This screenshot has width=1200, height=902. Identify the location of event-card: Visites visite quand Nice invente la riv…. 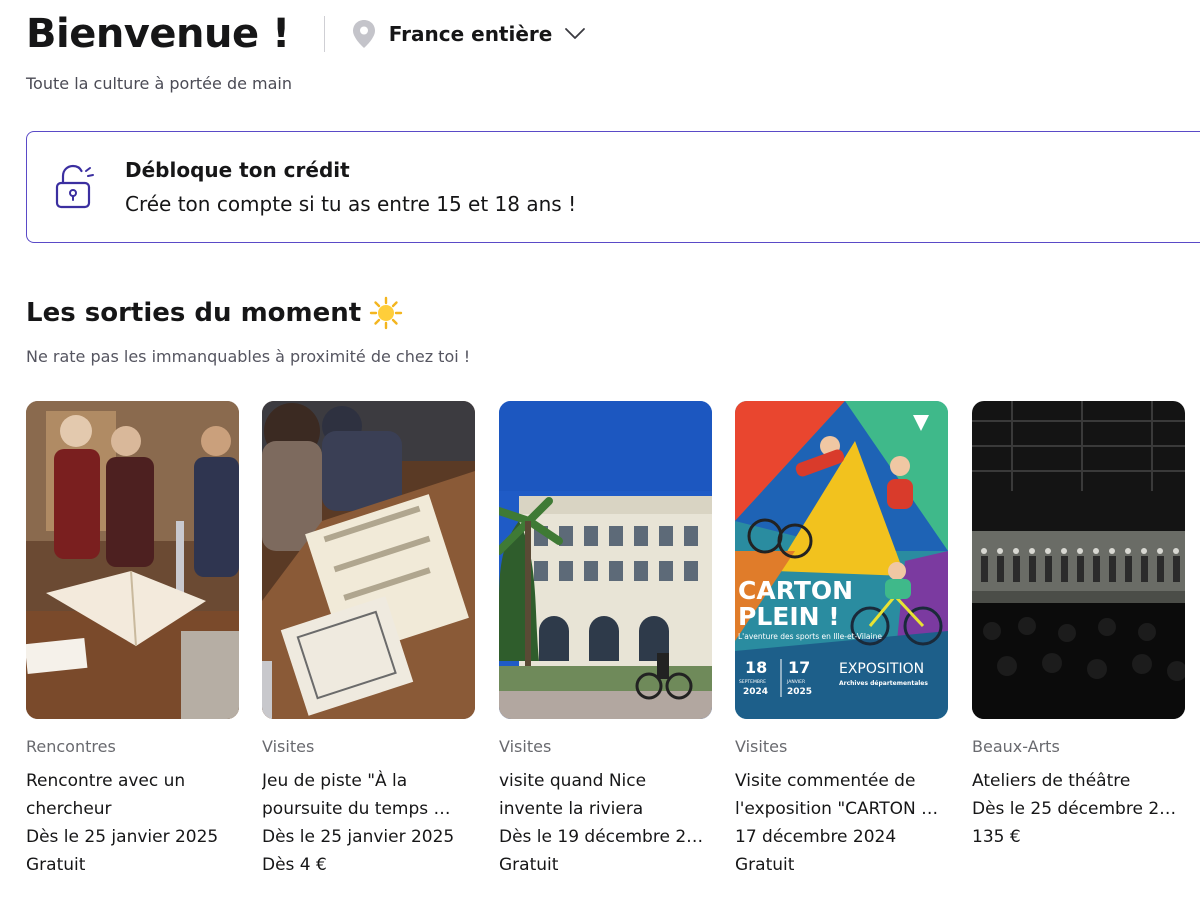
(605, 640).